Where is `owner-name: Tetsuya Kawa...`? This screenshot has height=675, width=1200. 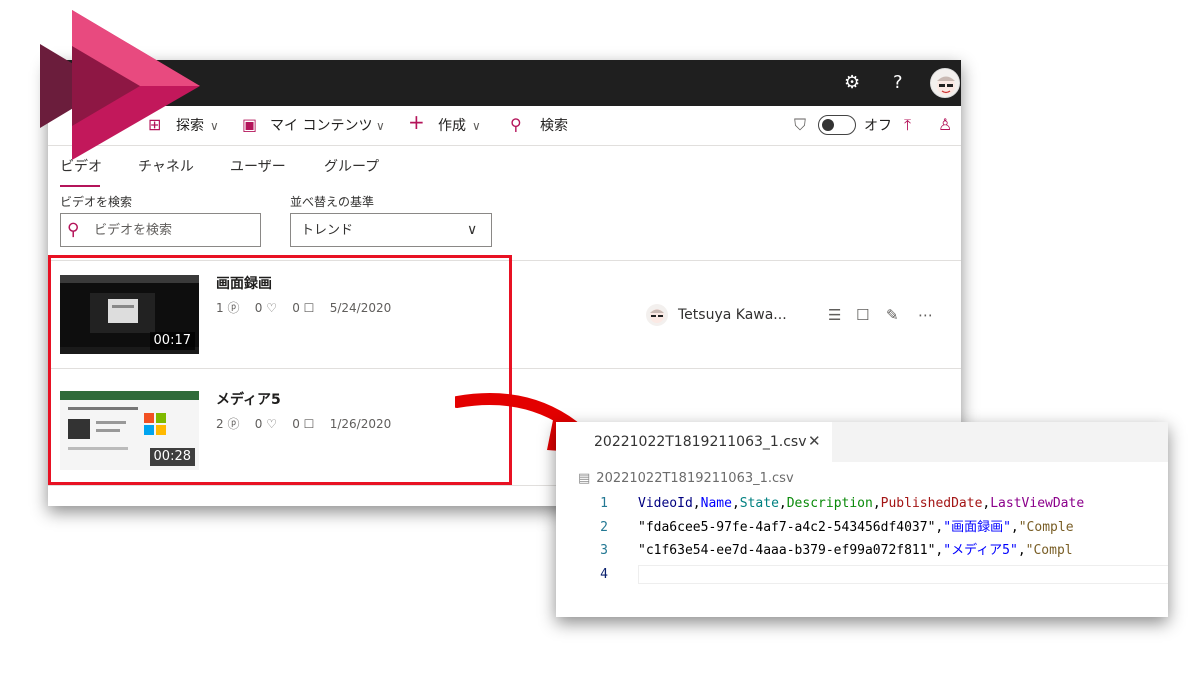
owner-name: Tetsuya Kawa... is located at coordinates (732, 315).